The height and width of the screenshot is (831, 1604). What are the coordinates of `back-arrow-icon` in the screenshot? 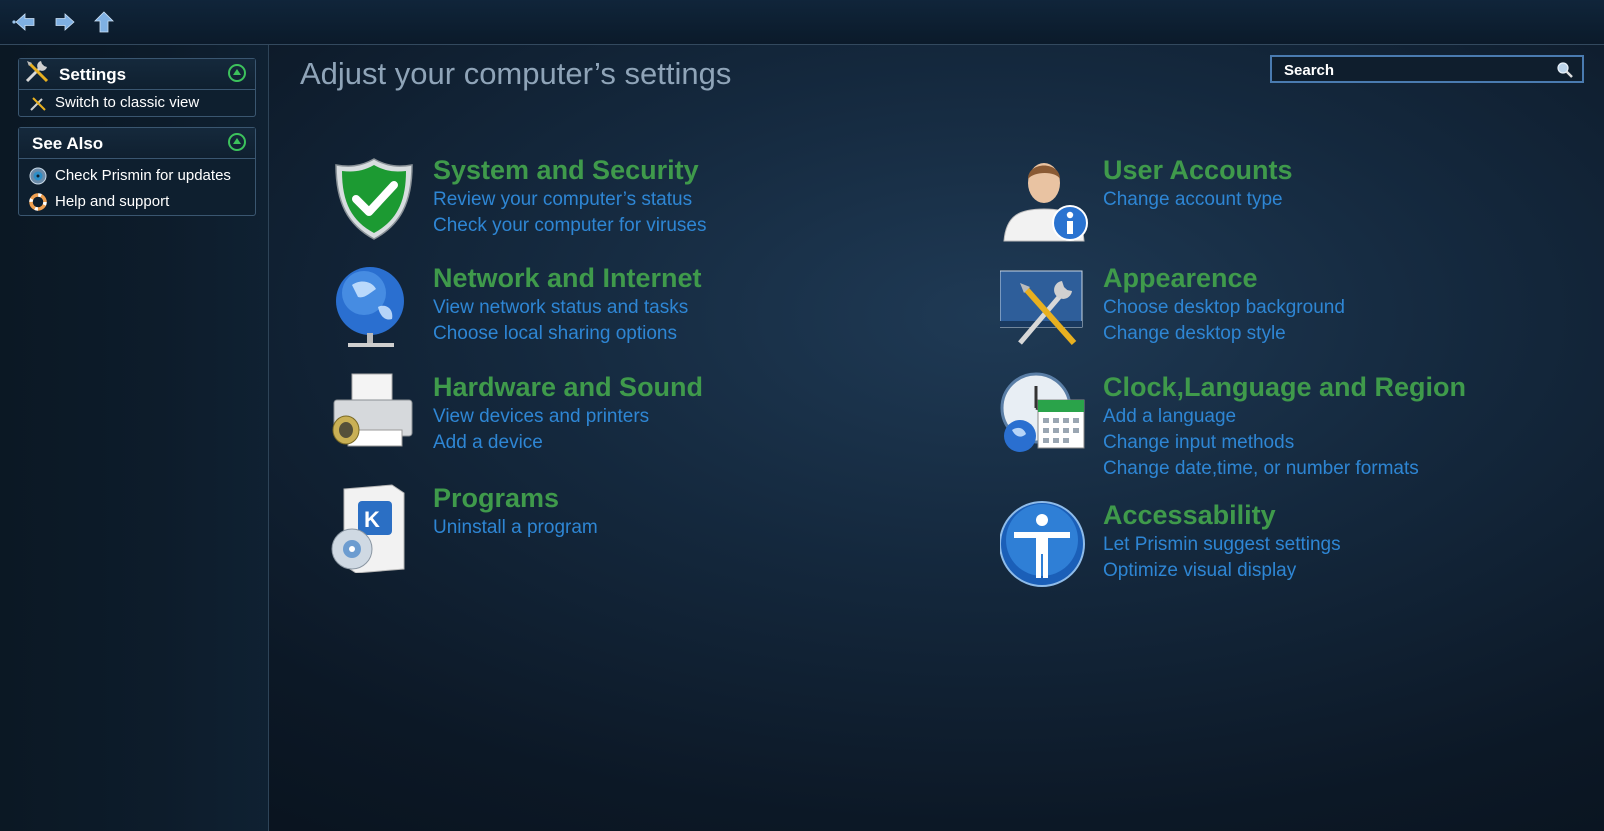 It's located at (24, 22).